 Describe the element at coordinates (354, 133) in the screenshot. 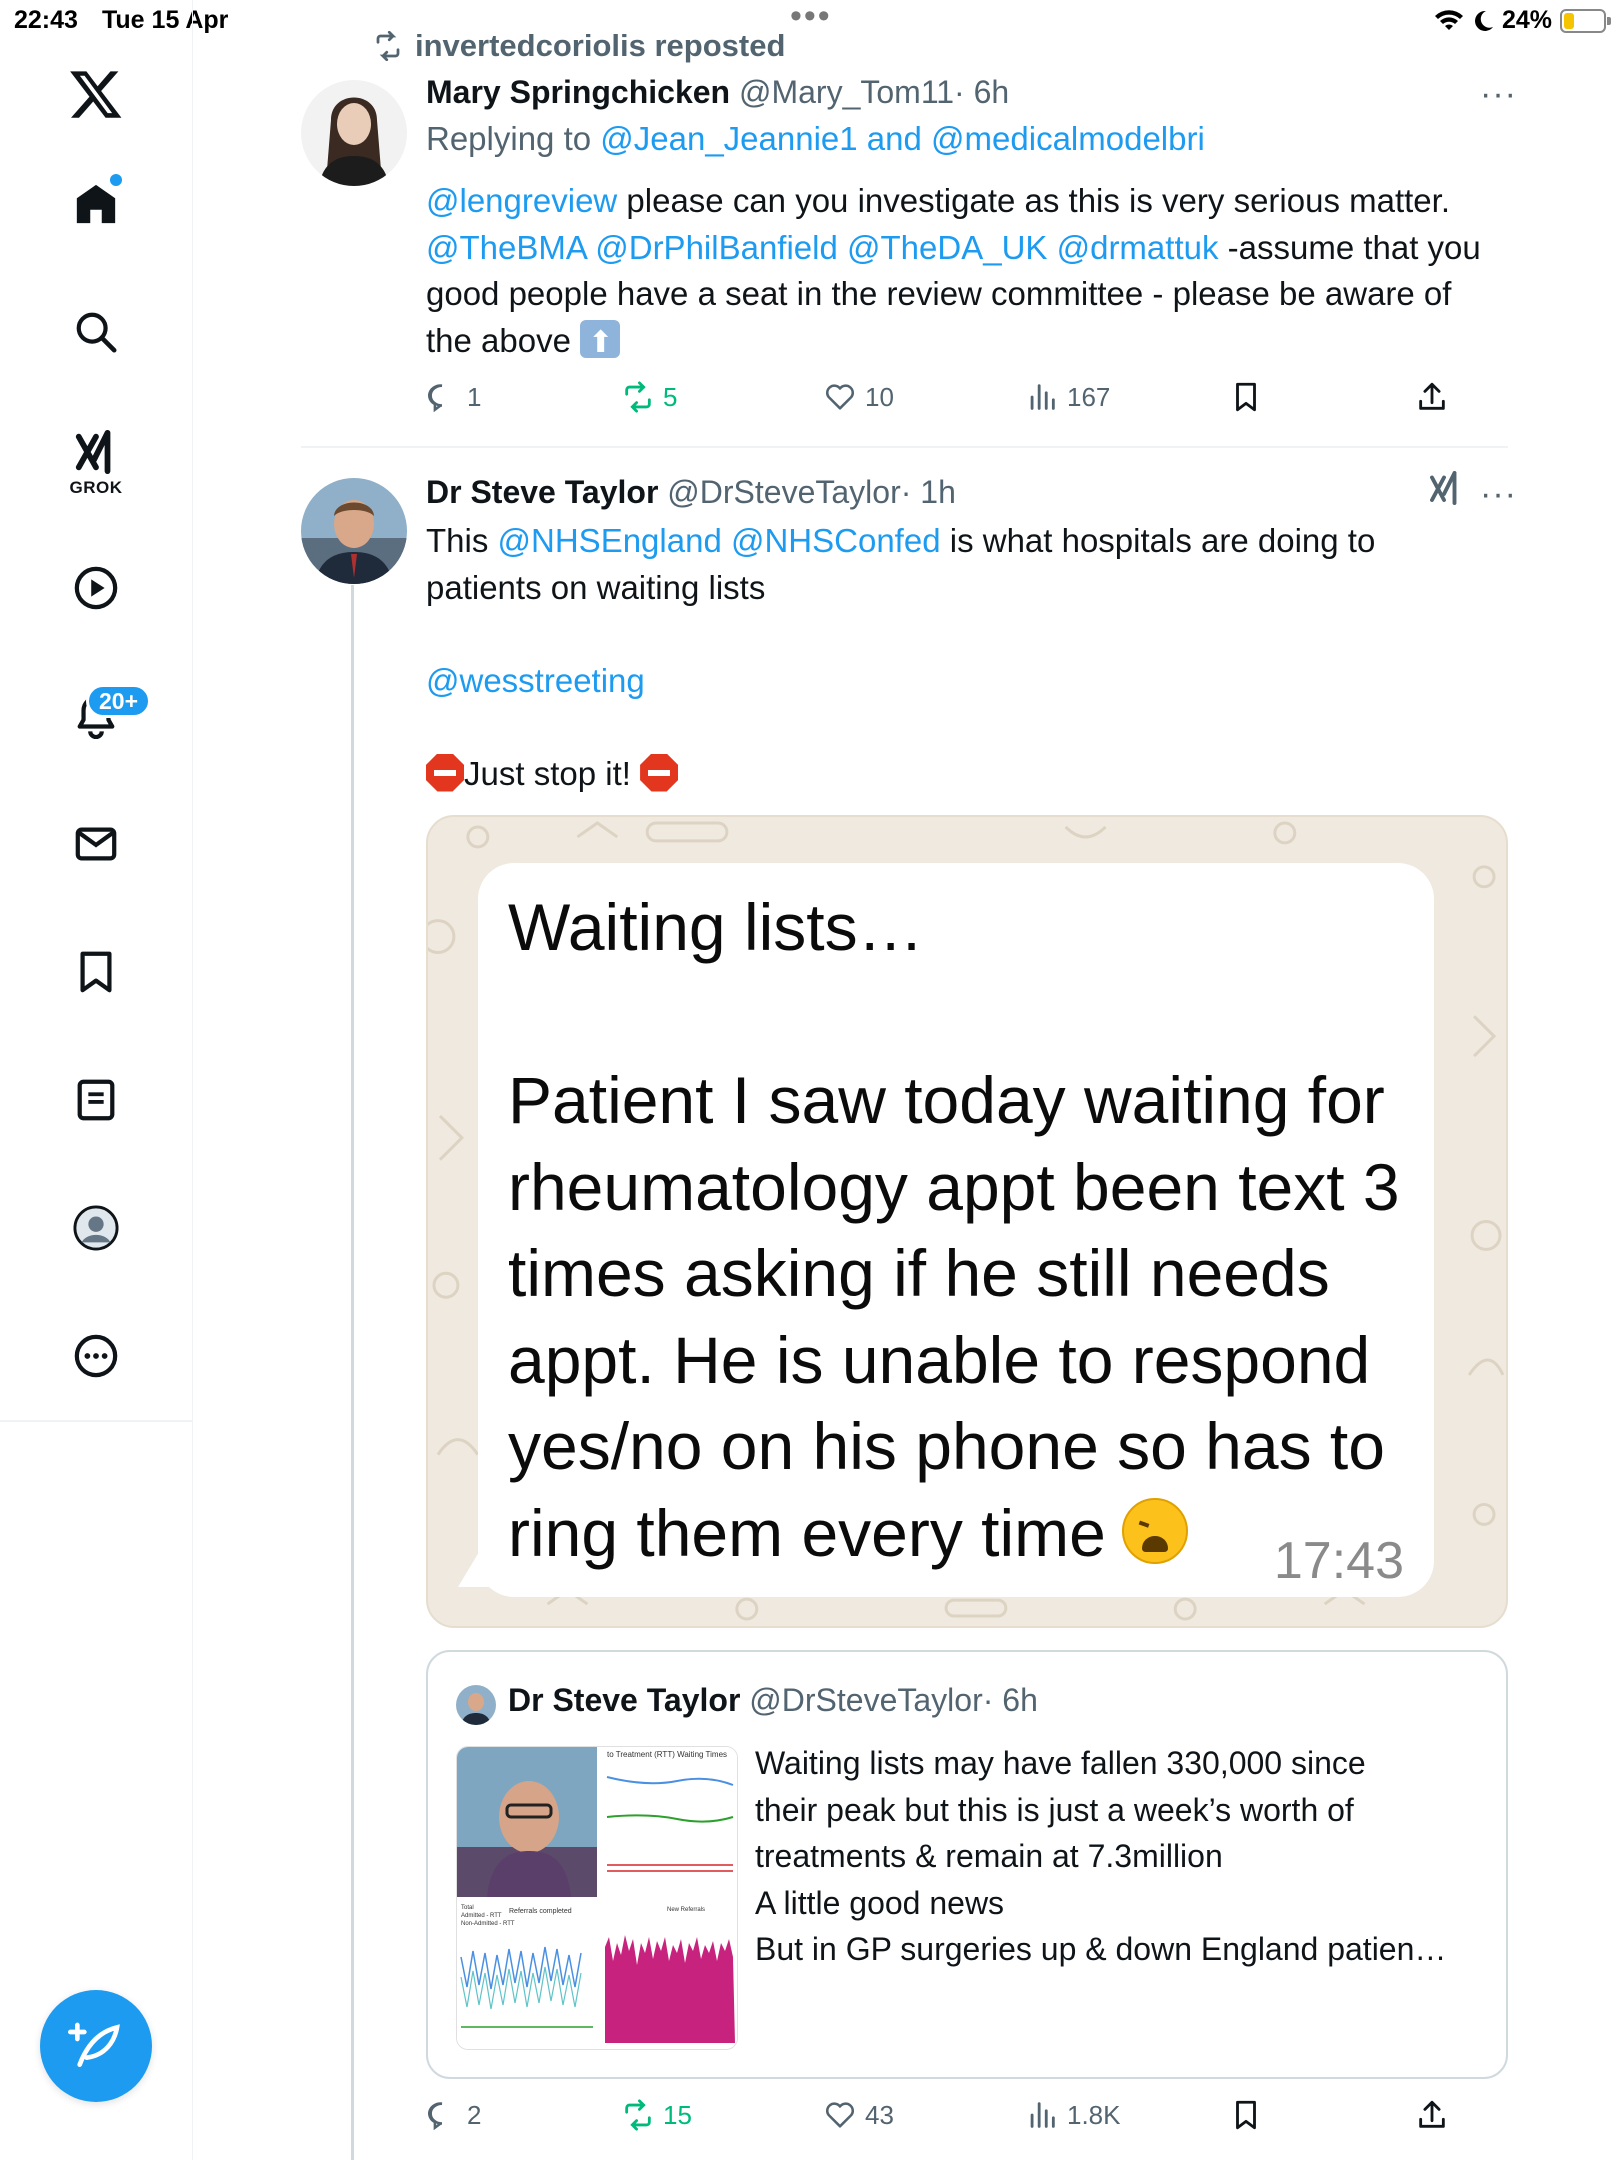

I see `avatar-mary` at that location.